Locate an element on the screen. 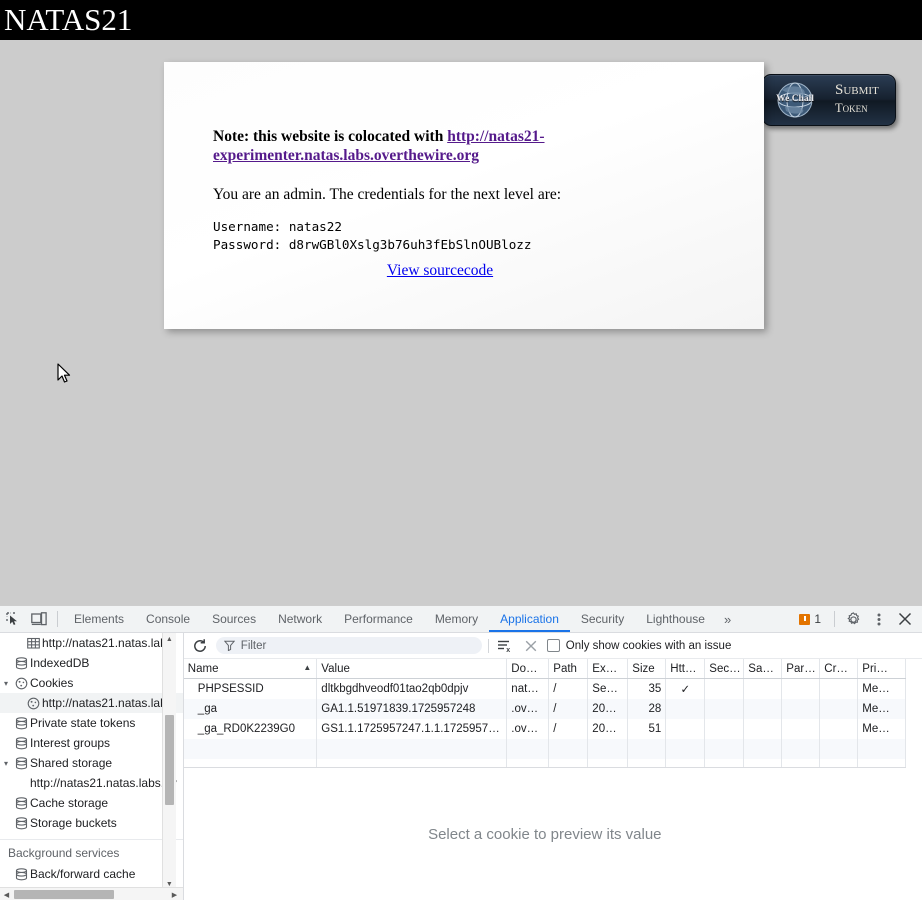  column-header-size: Size is located at coordinates (647, 669).